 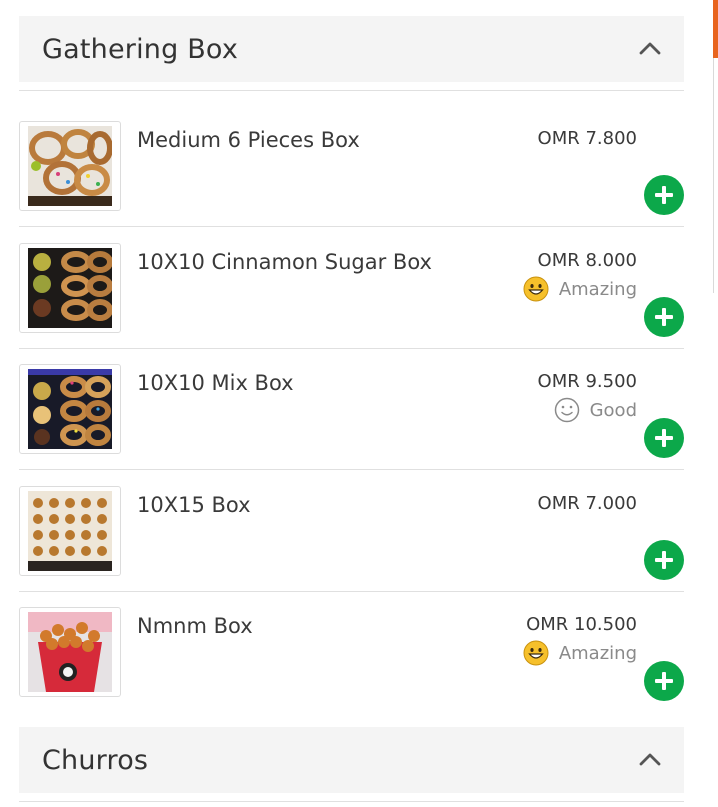 What do you see at coordinates (351, 409) in the screenshot?
I see `menu-item: 10X10 Mix Box OMR 9.500 Good` at bounding box center [351, 409].